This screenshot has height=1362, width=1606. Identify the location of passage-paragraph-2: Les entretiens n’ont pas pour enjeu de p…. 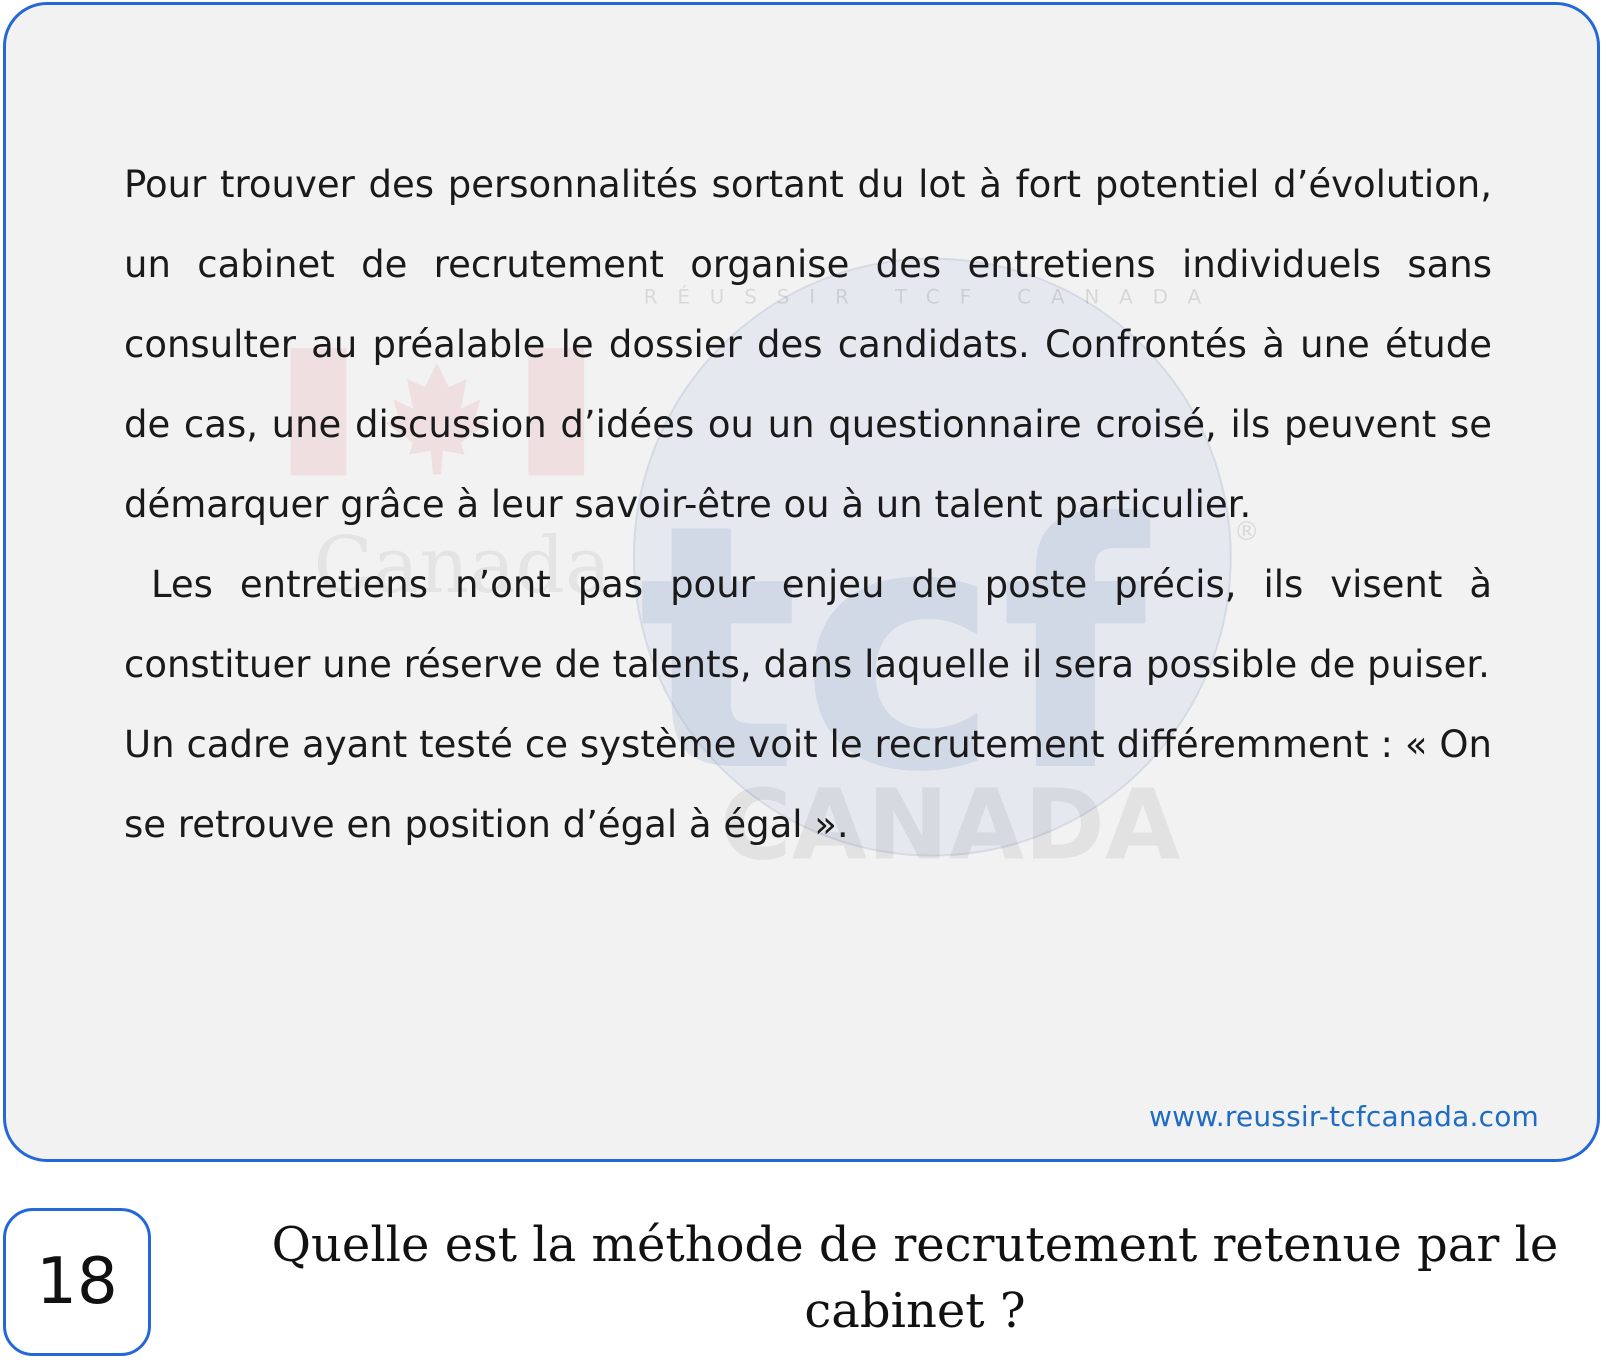
(814, 624).